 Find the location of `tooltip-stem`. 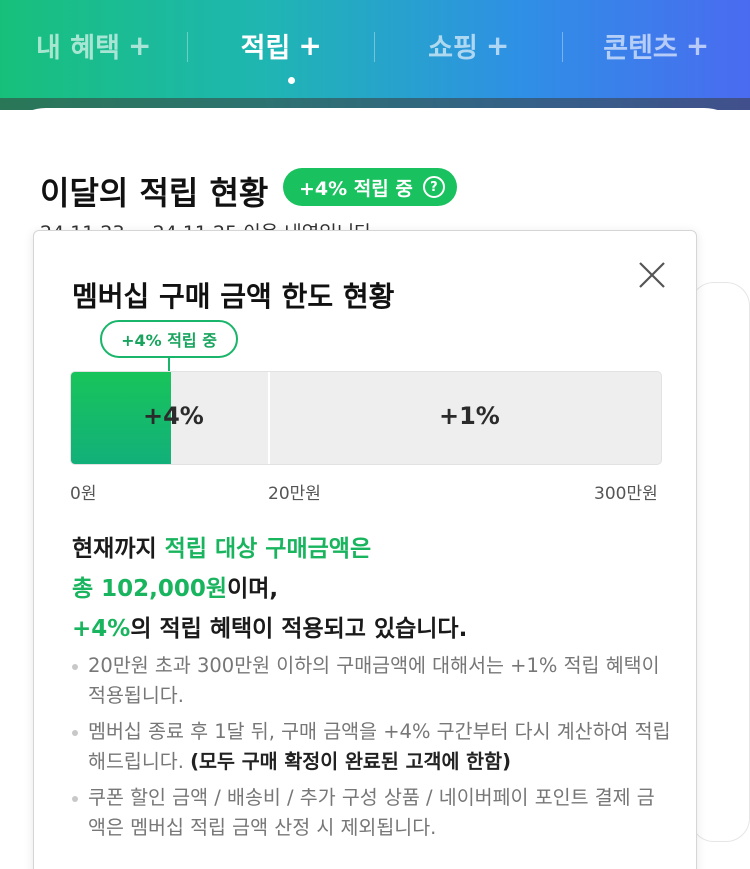

tooltip-stem is located at coordinates (169, 364).